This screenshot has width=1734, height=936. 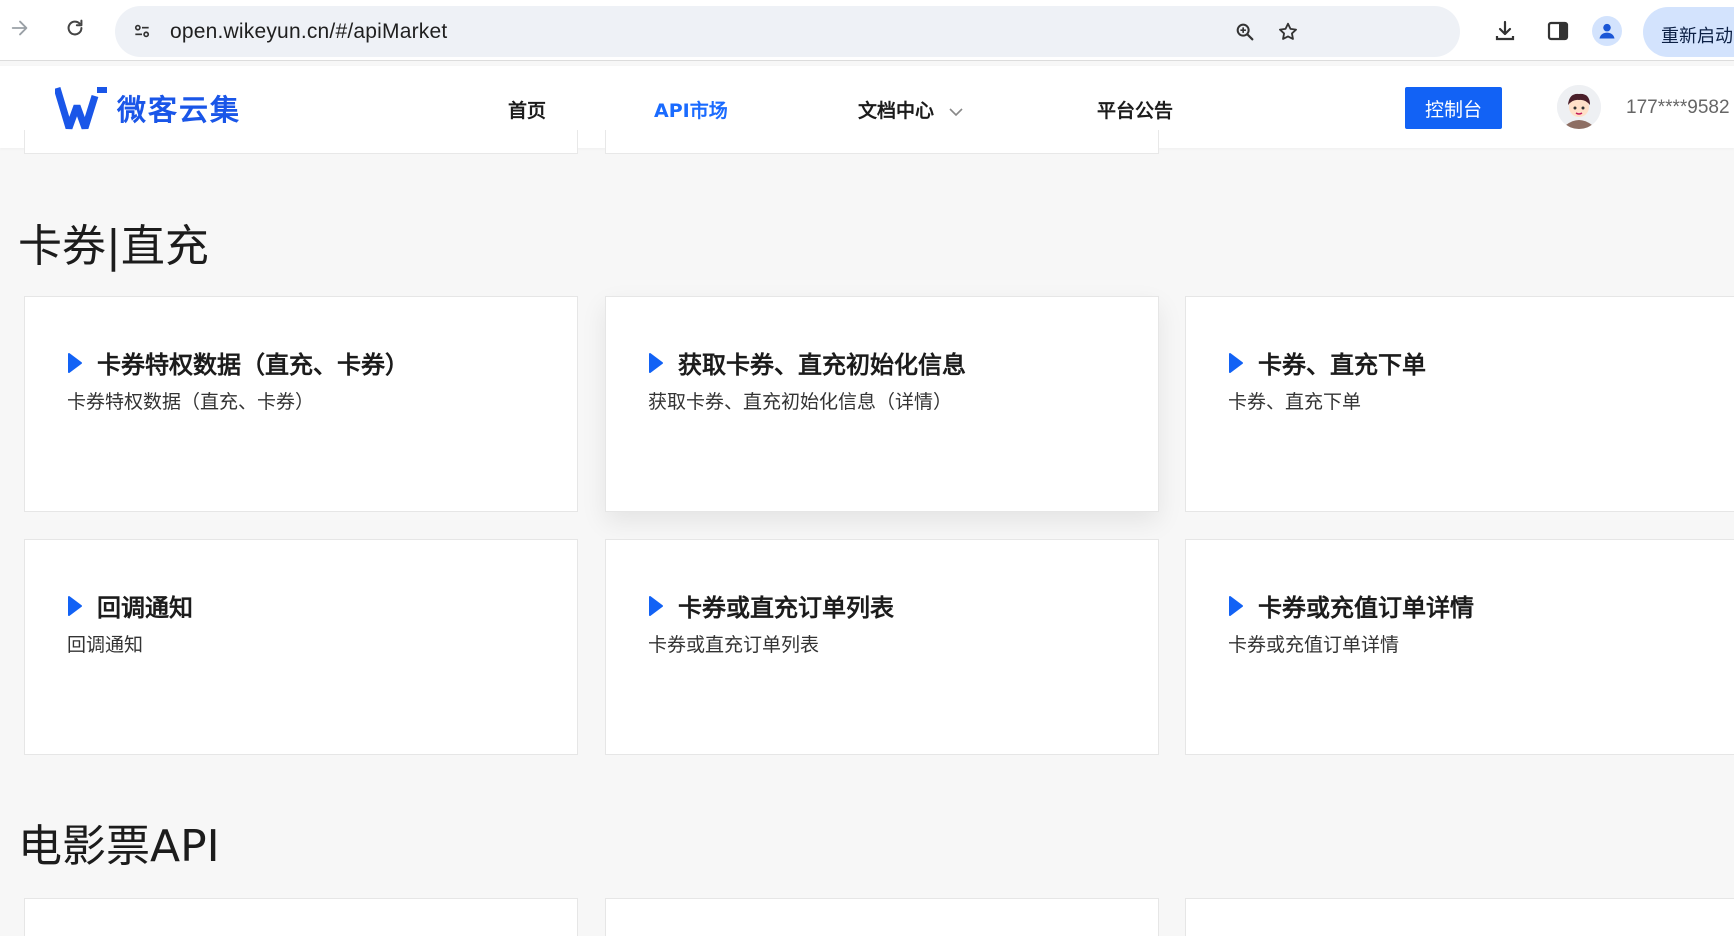 What do you see at coordinates (956, 111) in the screenshot?
I see `chevron-down-icon` at bounding box center [956, 111].